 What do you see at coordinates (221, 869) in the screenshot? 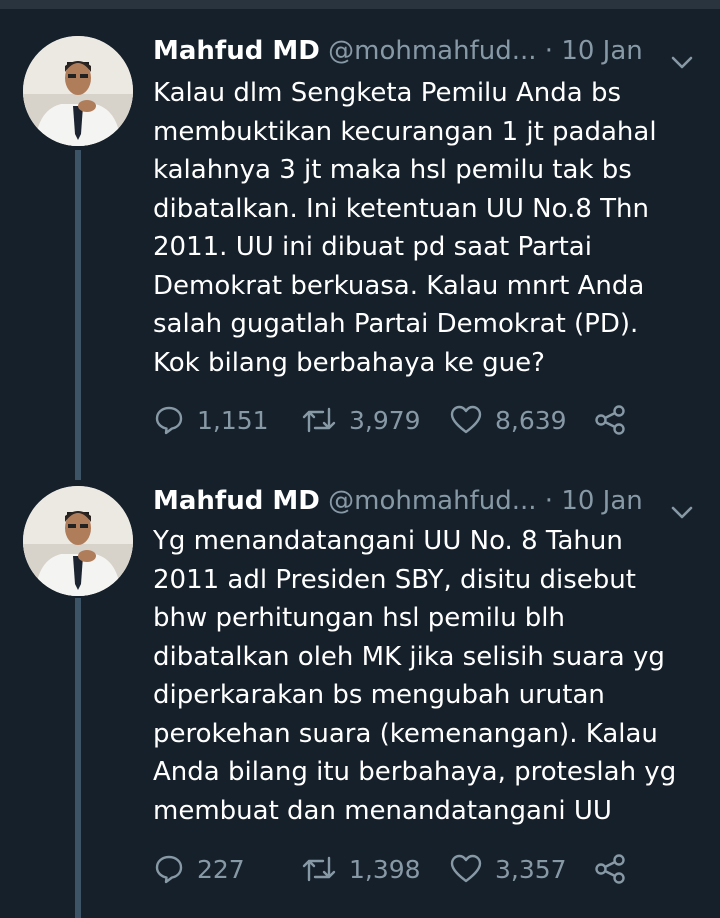
I see `reply-count: 227` at bounding box center [221, 869].